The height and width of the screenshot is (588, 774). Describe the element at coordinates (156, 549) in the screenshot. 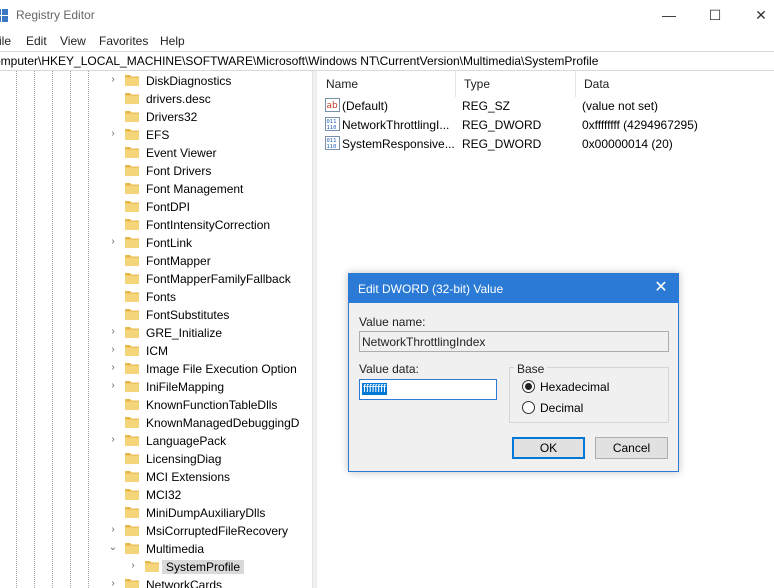

I see `tree-item: ⌄ Multimedia` at that location.